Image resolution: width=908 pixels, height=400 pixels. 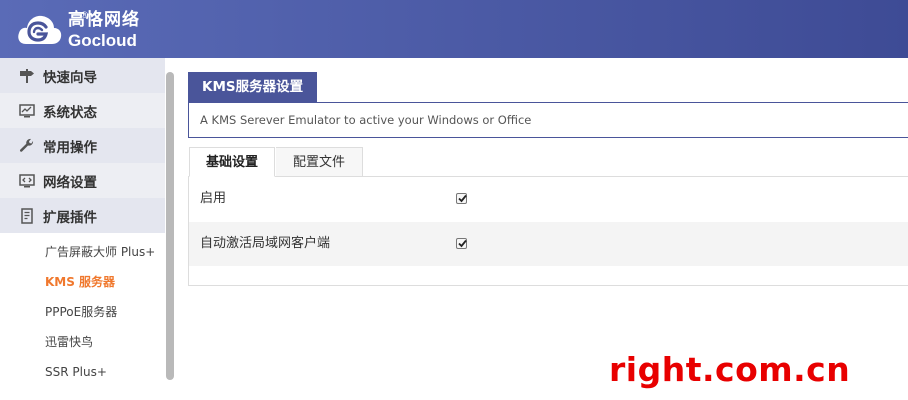 I want to click on option-label: 启用, so click(x=213, y=198).